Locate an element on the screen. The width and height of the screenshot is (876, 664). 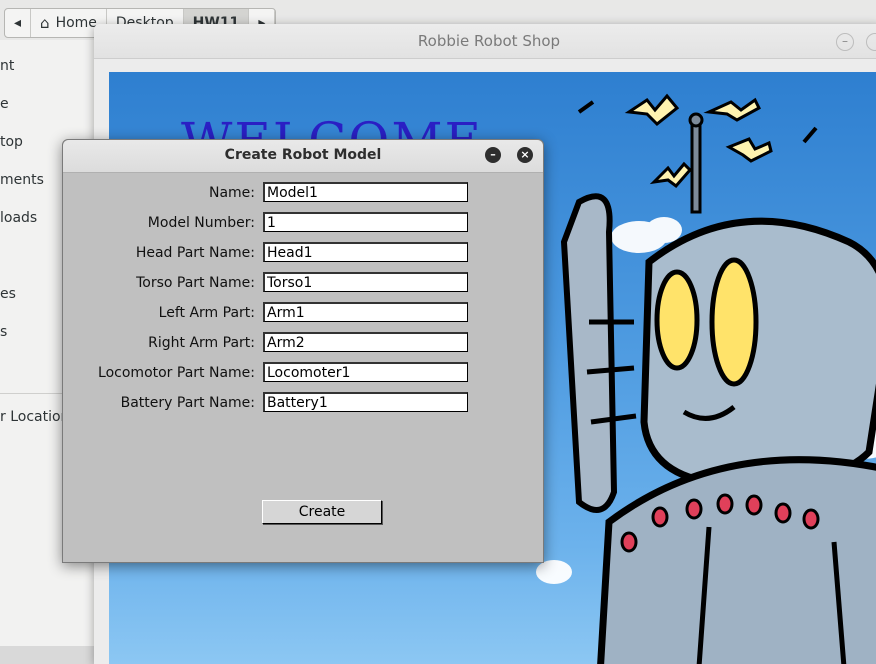
name-label: Name: is located at coordinates (231, 193).